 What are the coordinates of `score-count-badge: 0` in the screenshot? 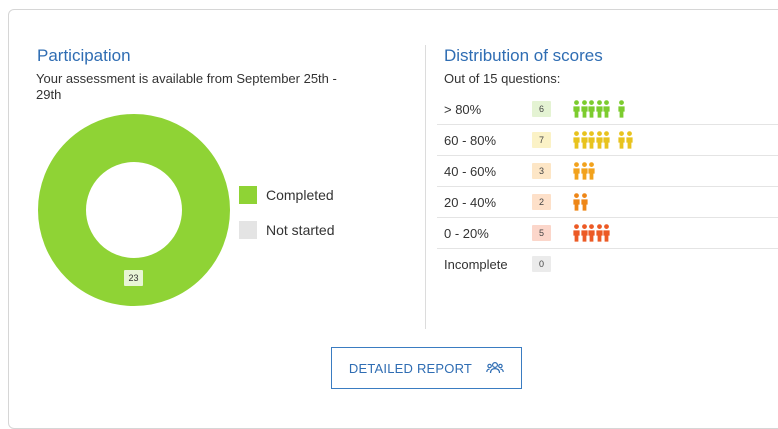 It's located at (541, 264).